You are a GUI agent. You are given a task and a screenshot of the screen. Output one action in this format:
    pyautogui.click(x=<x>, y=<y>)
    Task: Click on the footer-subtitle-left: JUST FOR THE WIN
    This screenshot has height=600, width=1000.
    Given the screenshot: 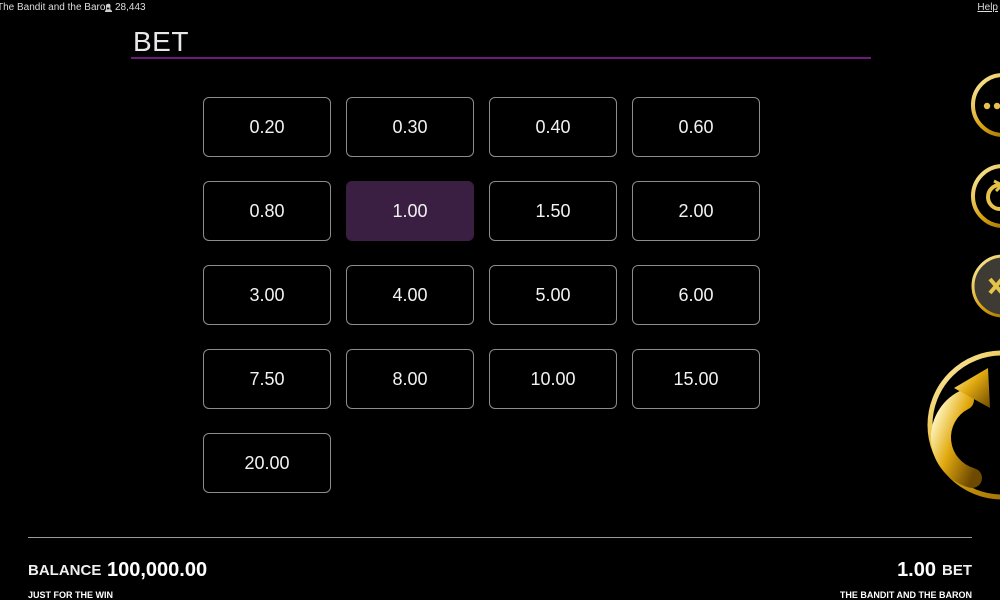 What is the action you would take?
    pyautogui.click(x=70, y=595)
    